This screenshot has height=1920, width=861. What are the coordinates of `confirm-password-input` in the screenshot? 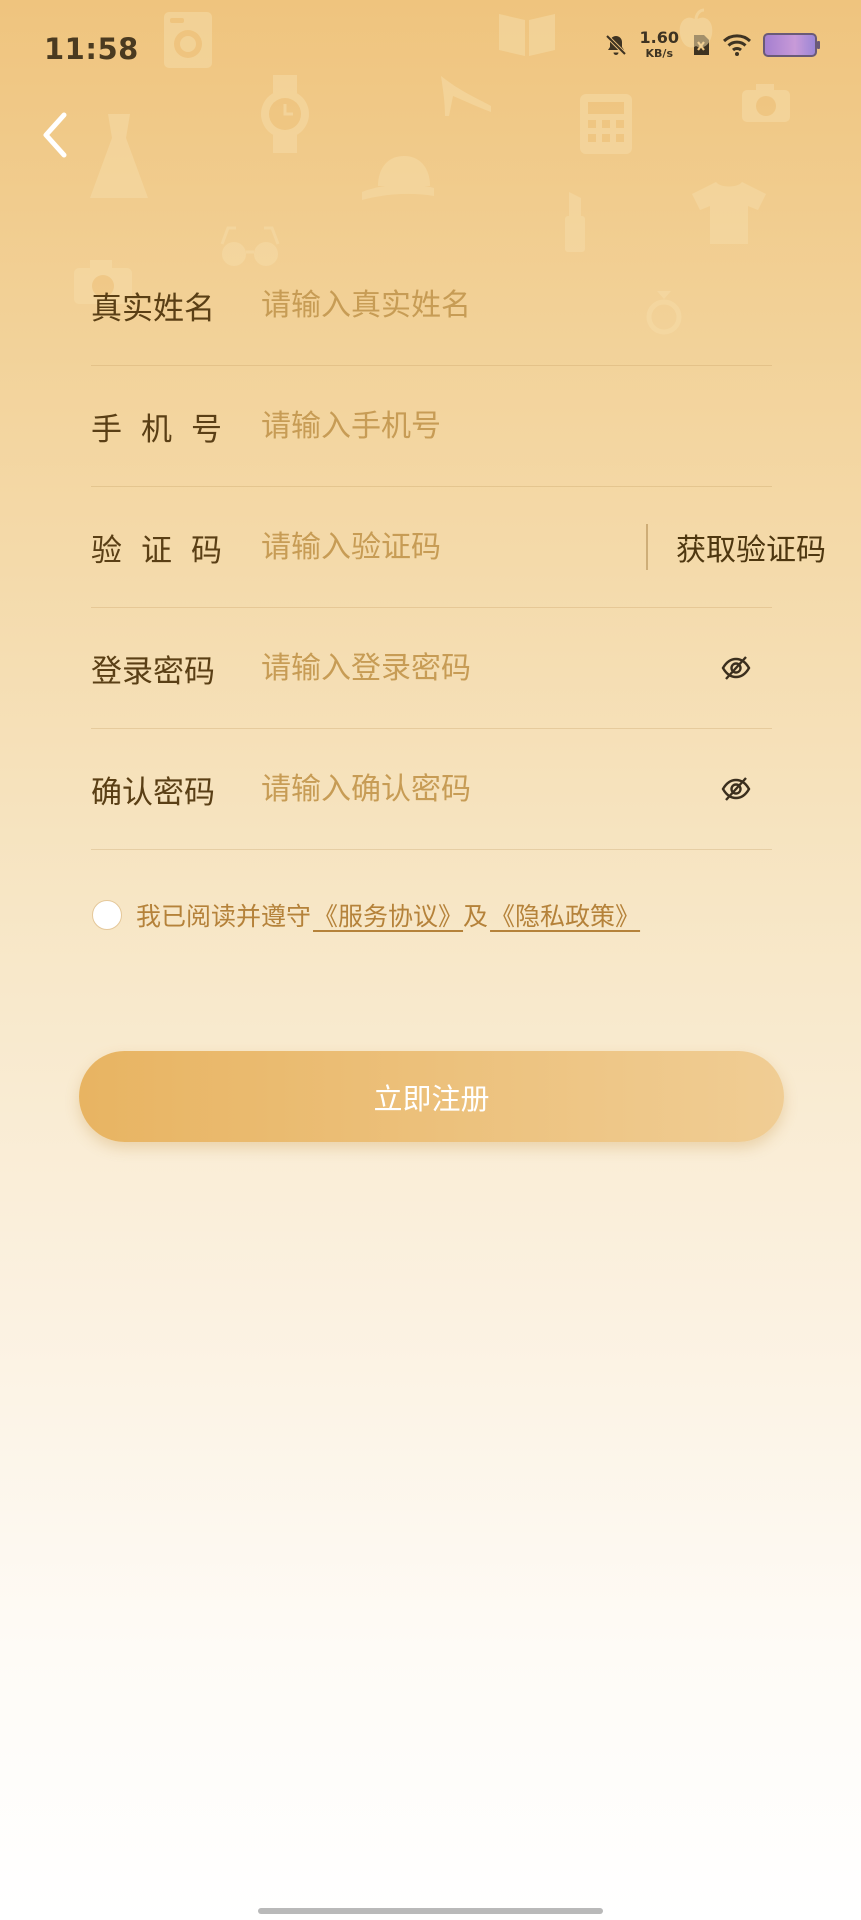 It's located at (490, 789).